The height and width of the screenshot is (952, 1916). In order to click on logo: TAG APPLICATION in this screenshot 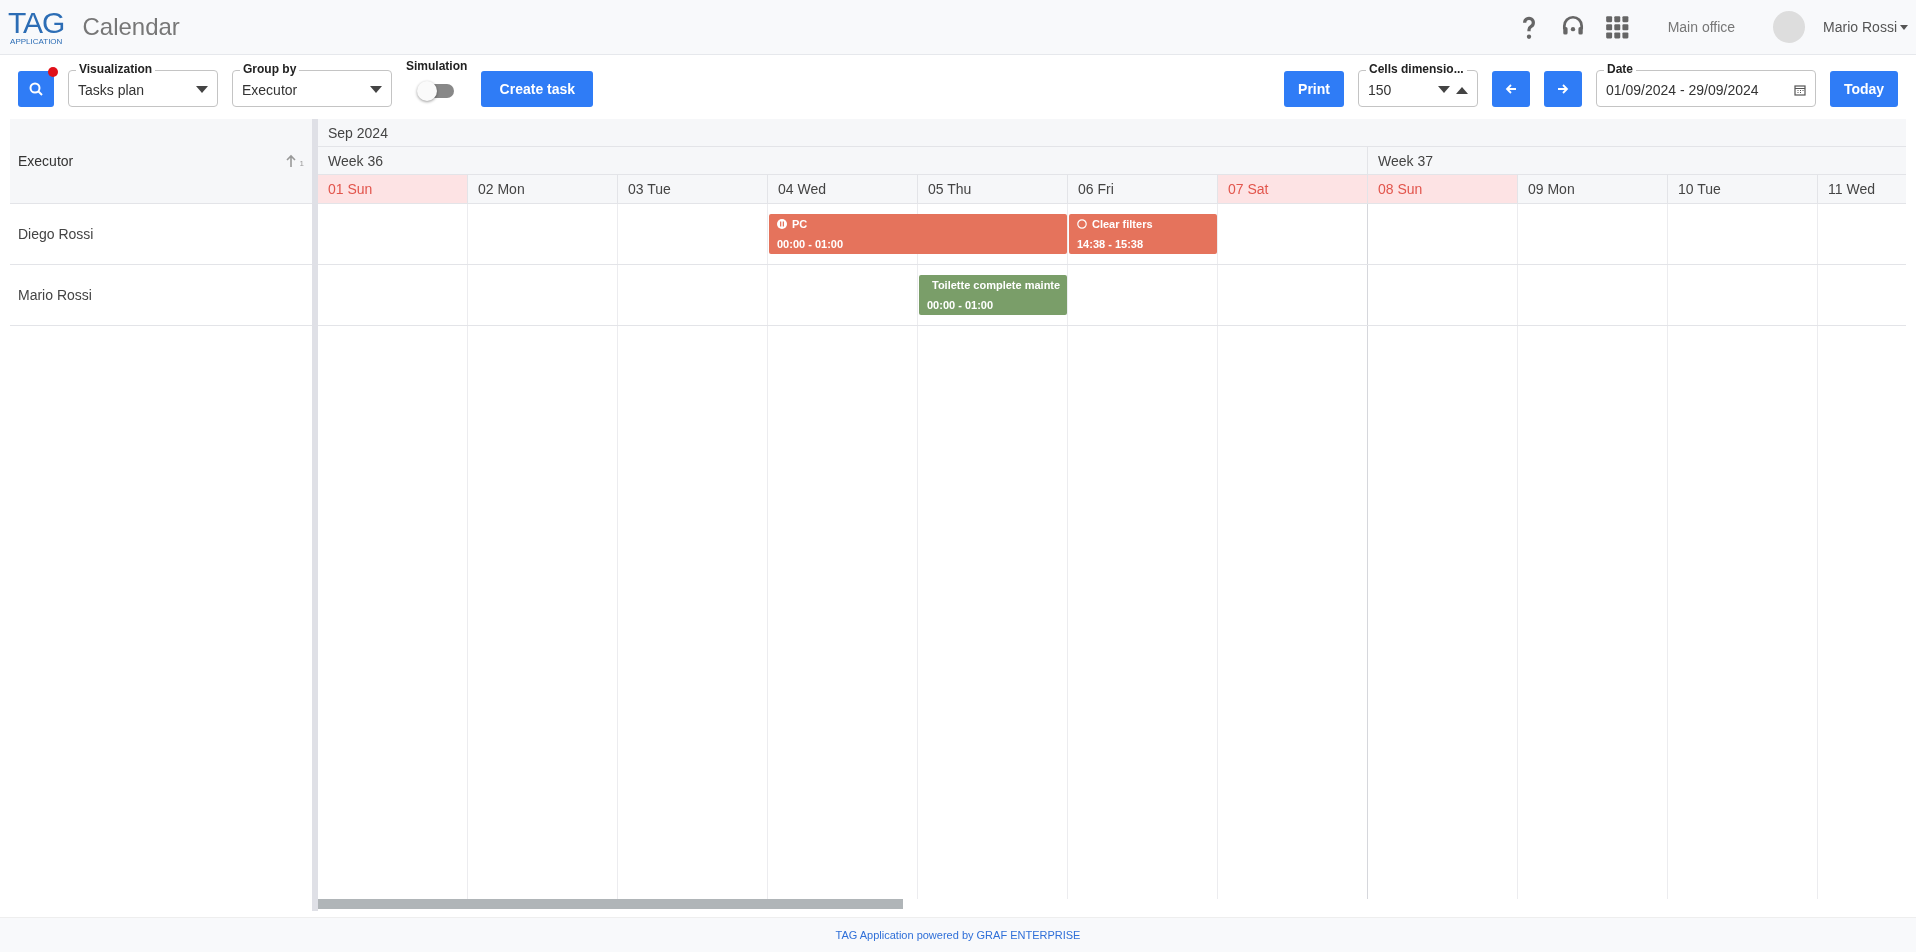, I will do `click(36, 27)`.